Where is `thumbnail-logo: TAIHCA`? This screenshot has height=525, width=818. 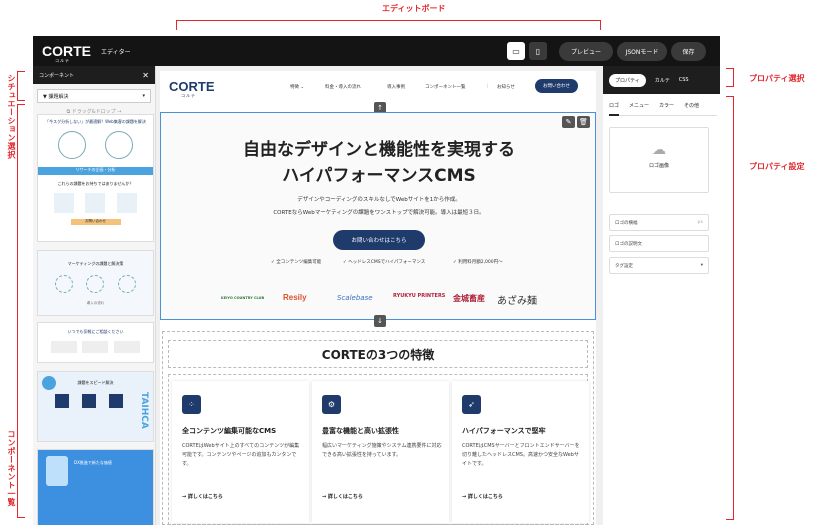 thumbnail-logo: TAIHCA is located at coordinates (144, 410).